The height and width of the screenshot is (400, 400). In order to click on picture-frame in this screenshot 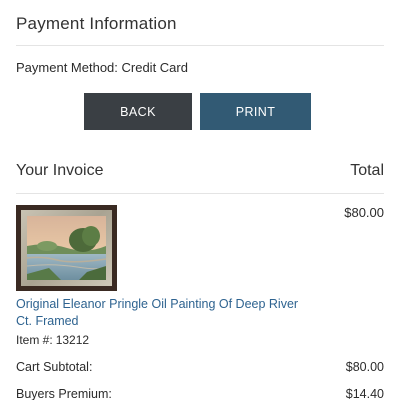, I will do `click(66, 248)`.